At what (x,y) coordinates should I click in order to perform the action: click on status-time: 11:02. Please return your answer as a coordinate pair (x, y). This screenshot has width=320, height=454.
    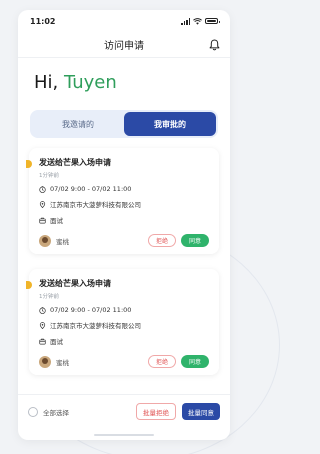
    Looking at the image, I should click on (43, 21).